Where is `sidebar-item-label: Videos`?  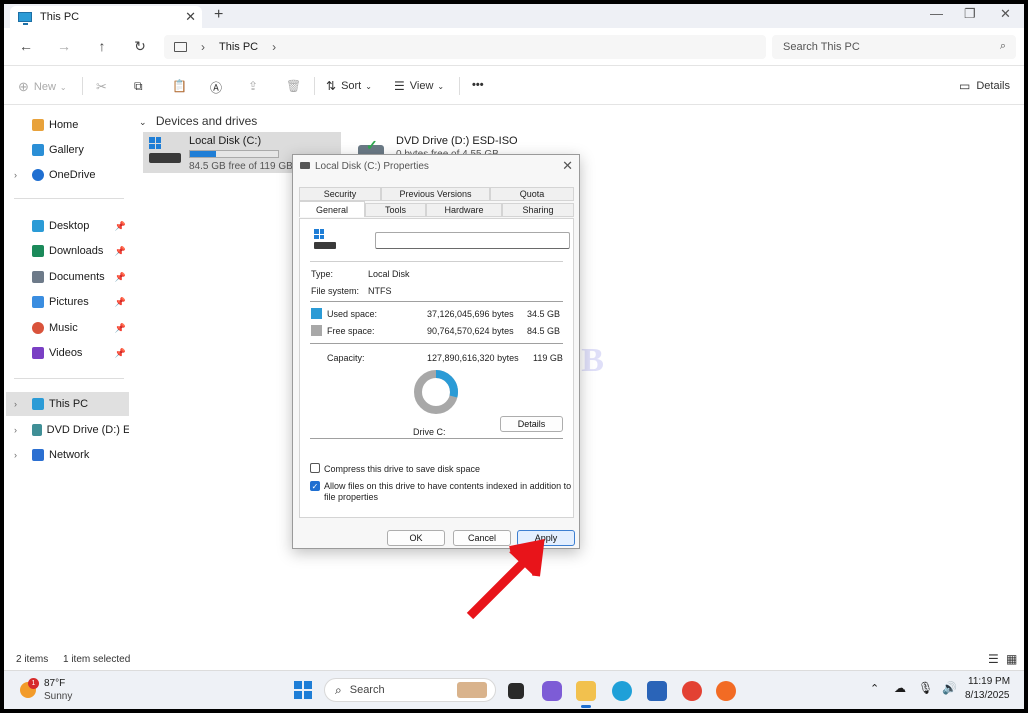
sidebar-item-label: Videos is located at coordinates (66, 353).